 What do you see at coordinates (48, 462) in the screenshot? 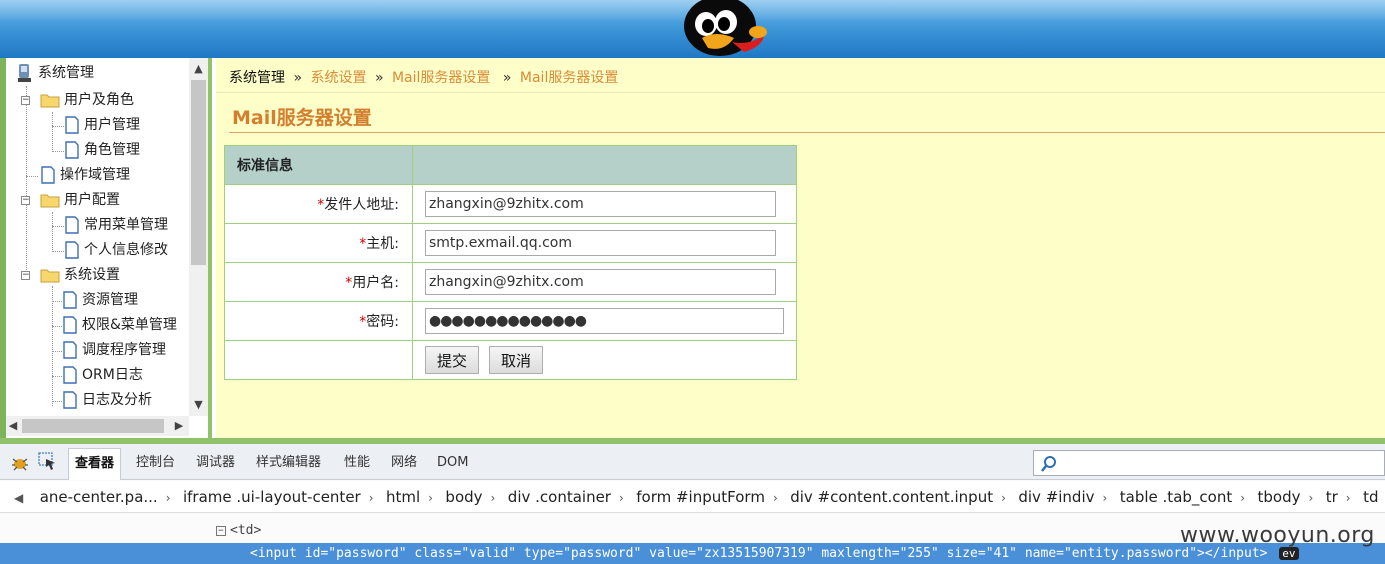
I see `element-picker-icon` at bounding box center [48, 462].